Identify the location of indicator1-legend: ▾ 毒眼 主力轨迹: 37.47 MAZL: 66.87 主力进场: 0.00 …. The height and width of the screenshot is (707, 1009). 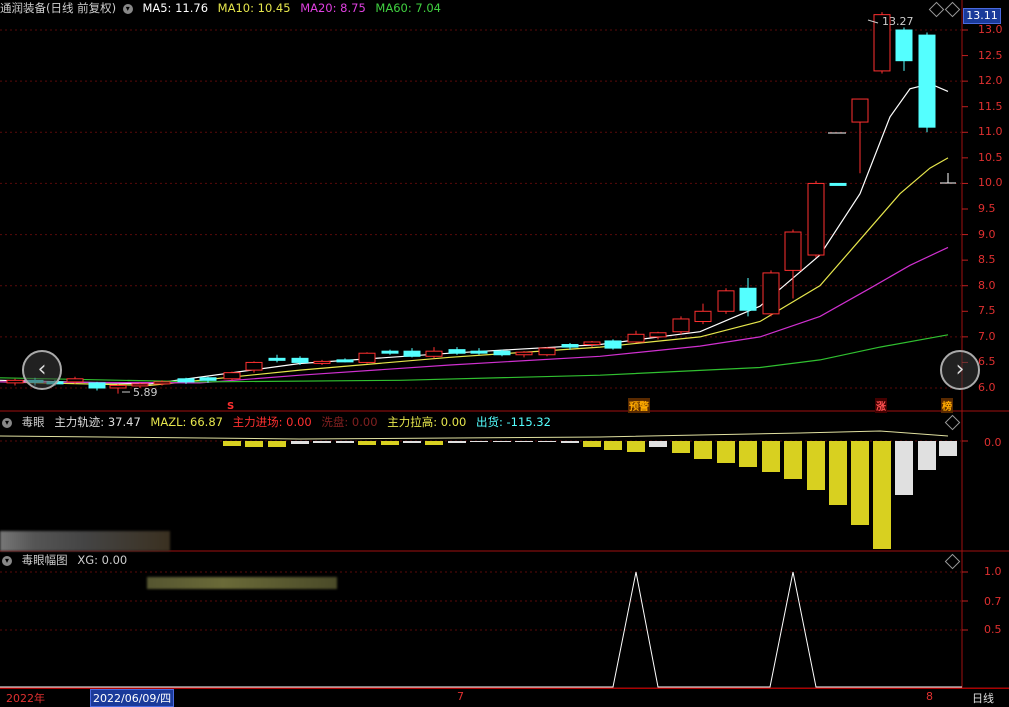
(278, 422).